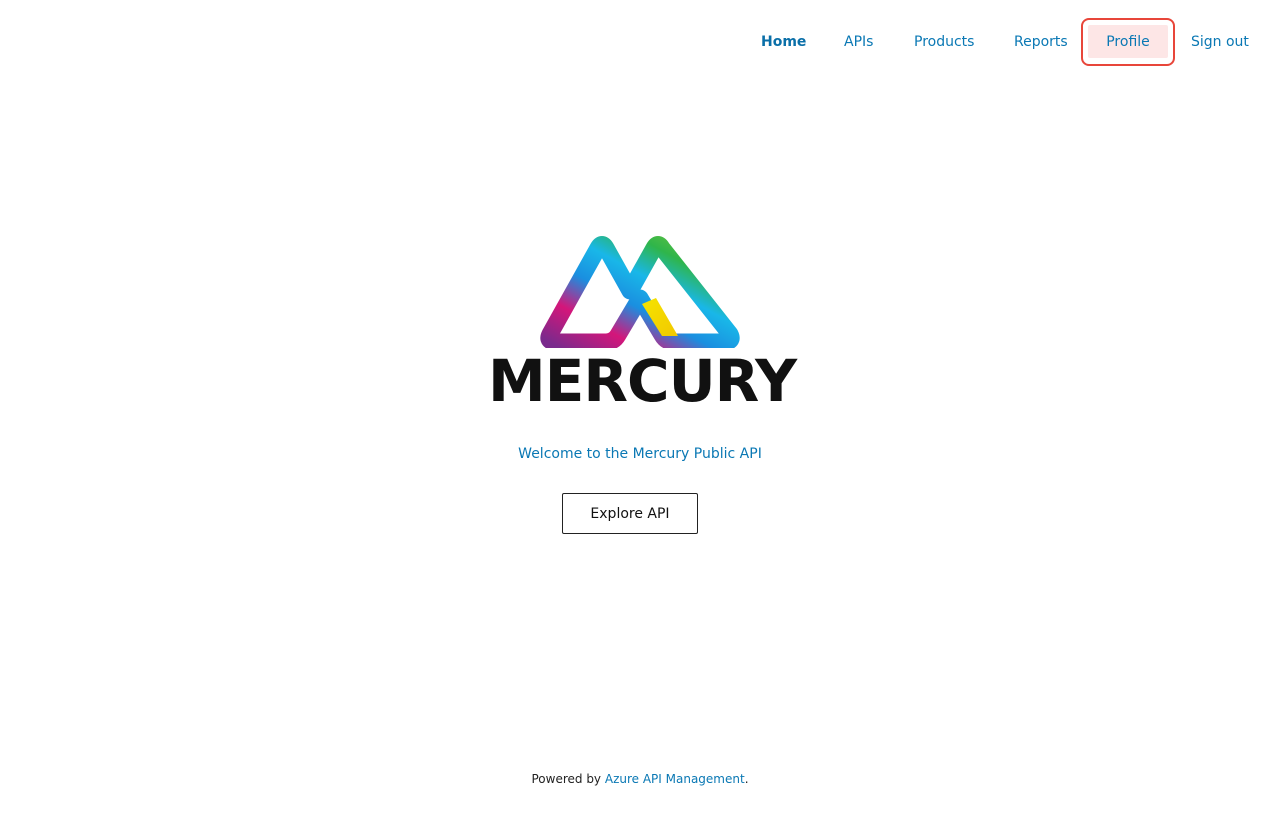  I want to click on footer-prefix: Powered by, so click(568, 779).